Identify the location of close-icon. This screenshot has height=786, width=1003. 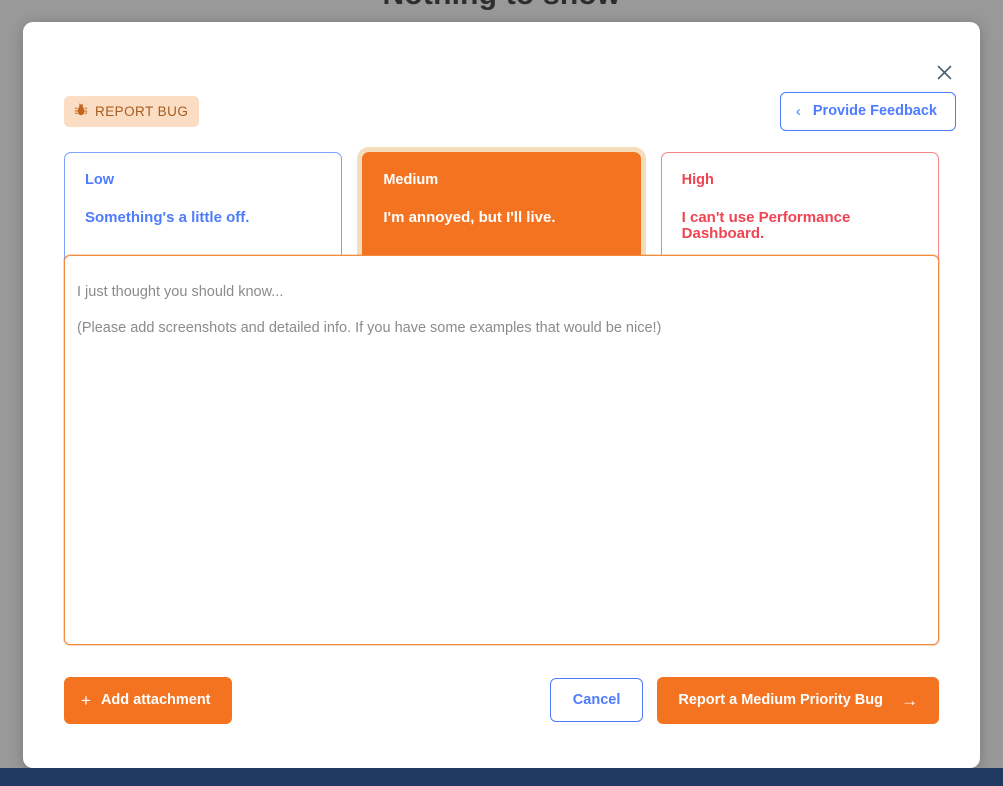
(944, 72).